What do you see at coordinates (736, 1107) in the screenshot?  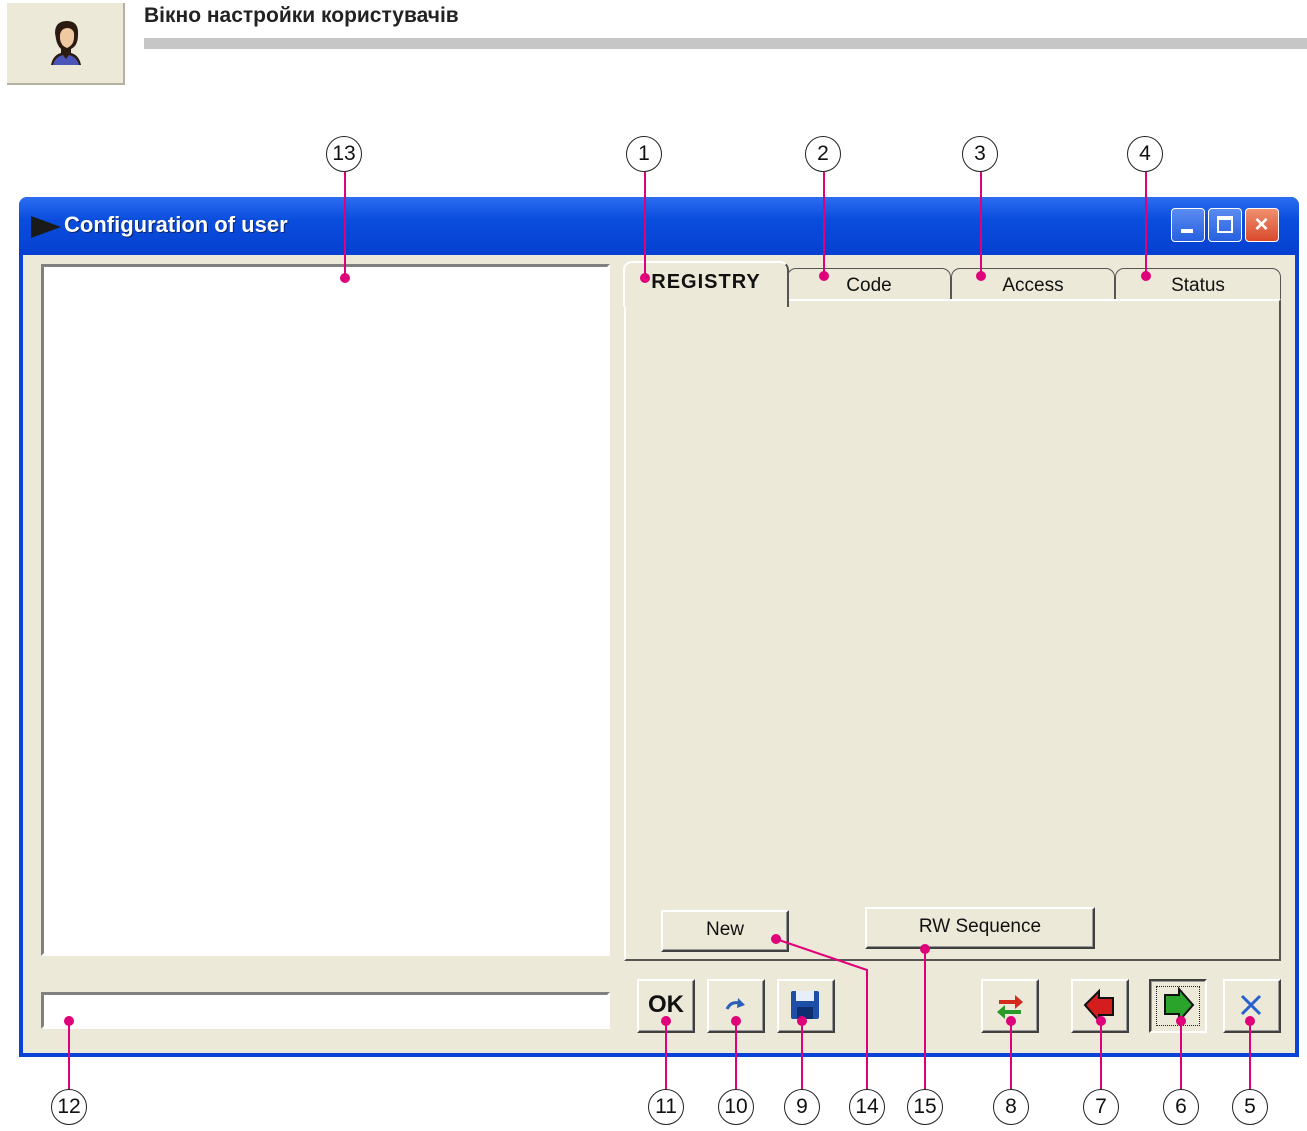 I see `callout-10: 10` at bounding box center [736, 1107].